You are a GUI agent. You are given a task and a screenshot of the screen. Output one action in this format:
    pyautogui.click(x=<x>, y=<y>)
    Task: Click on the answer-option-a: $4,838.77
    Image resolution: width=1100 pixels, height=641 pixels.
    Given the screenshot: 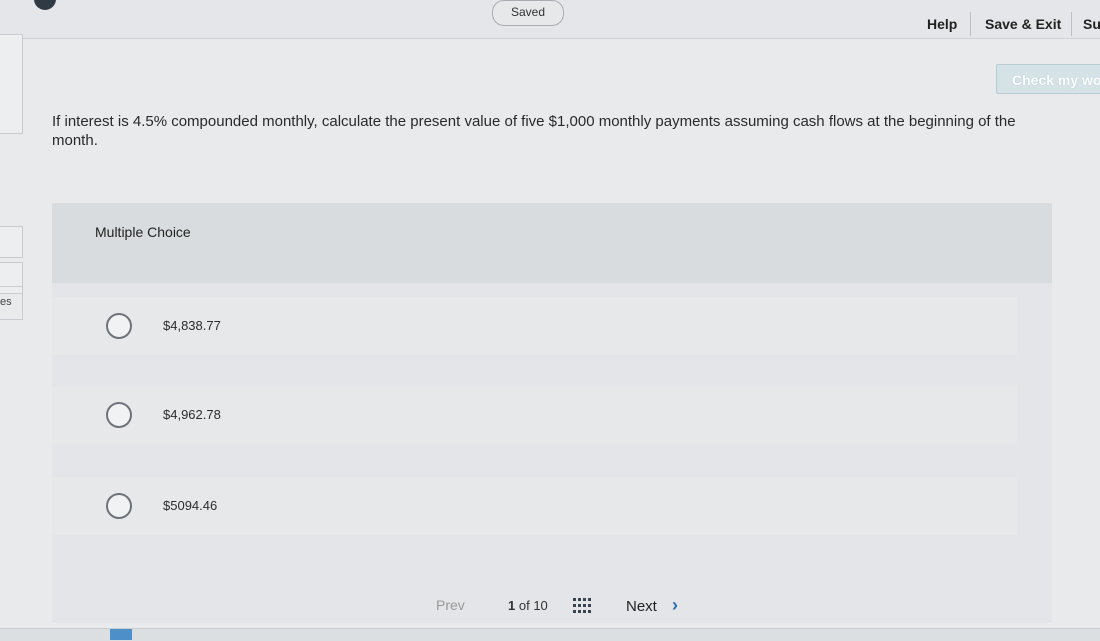 What is the action you would take?
    pyautogui.click(x=534, y=326)
    